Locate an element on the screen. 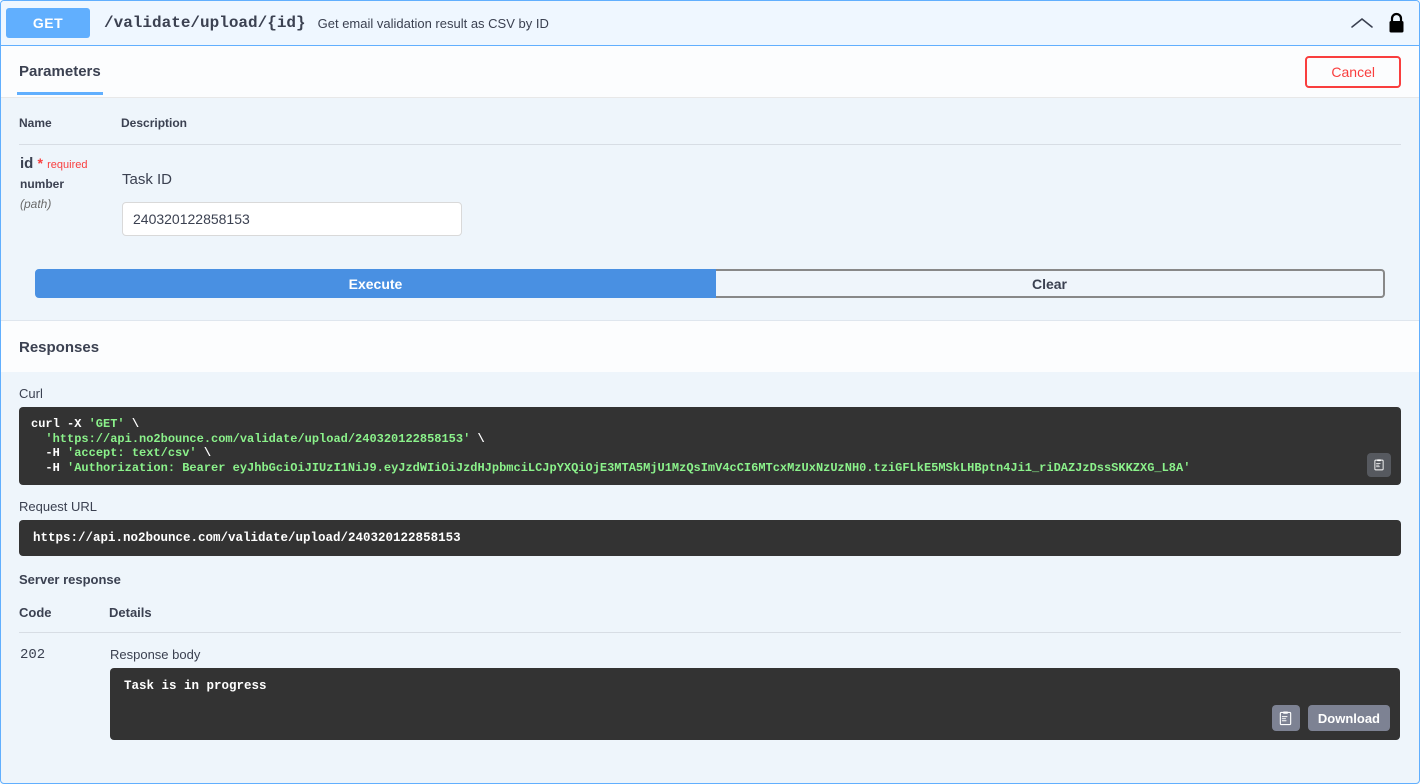 This screenshot has width=1420, height=784. response-body-label: Response body is located at coordinates (155, 654).